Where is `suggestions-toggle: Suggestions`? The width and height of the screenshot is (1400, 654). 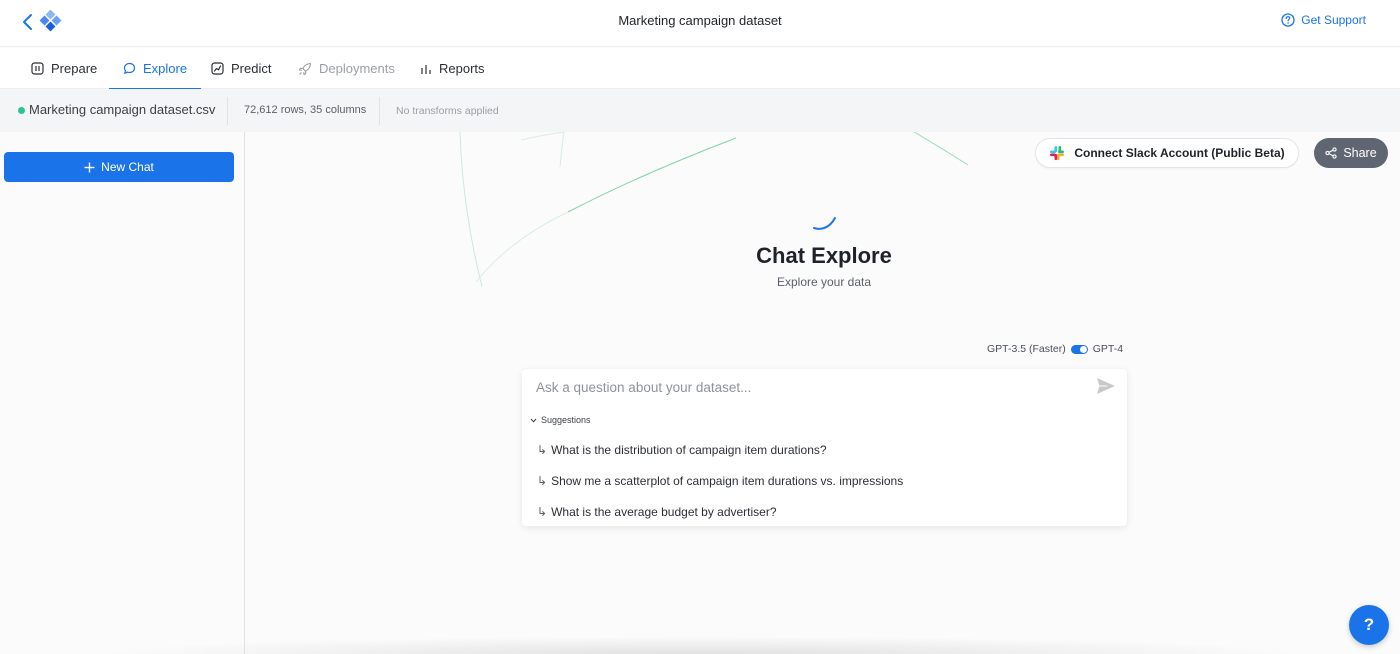
suggestions-toggle: Suggestions is located at coordinates (560, 420).